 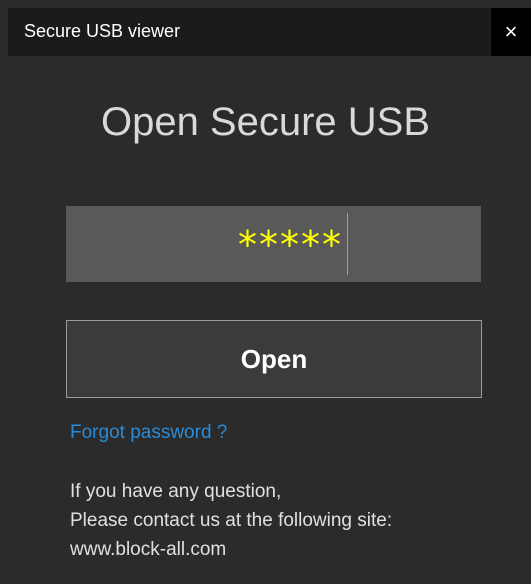 I want to click on text-caret, so click(x=347, y=244).